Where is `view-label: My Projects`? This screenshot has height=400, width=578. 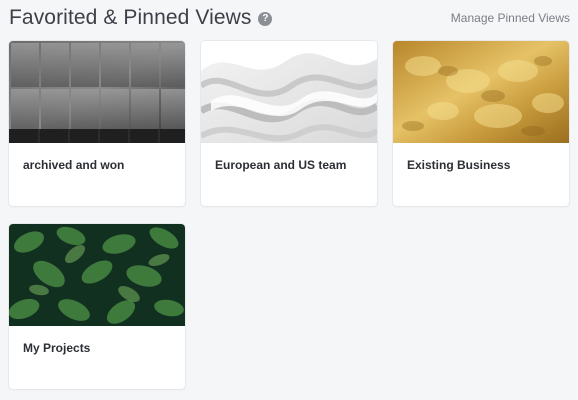 view-label: My Projects is located at coordinates (57, 348).